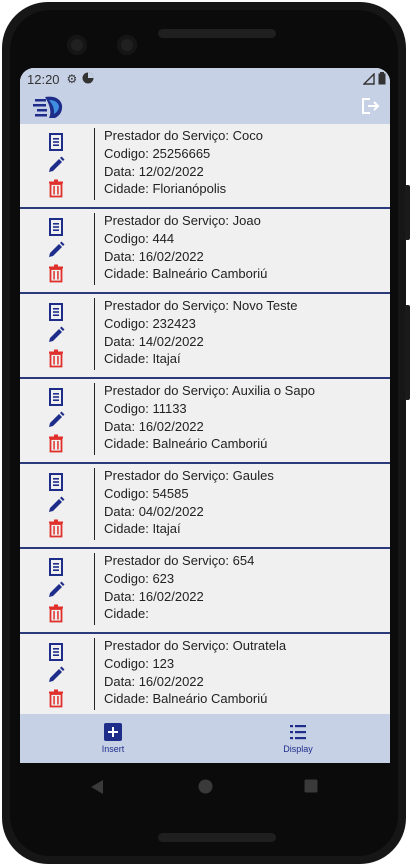 This screenshot has width=415, height=866. Describe the element at coordinates (171, 511) in the screenshot. I see `date-value: 04/02/2022` at that location.